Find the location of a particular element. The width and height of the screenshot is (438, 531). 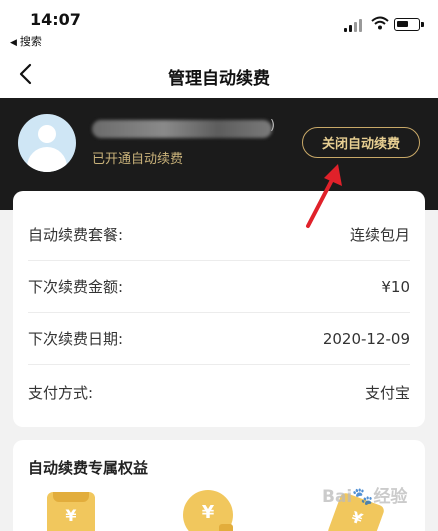

detail-row-amount: 下次续费金额: ¥10 is located at coordinates (219, 287).